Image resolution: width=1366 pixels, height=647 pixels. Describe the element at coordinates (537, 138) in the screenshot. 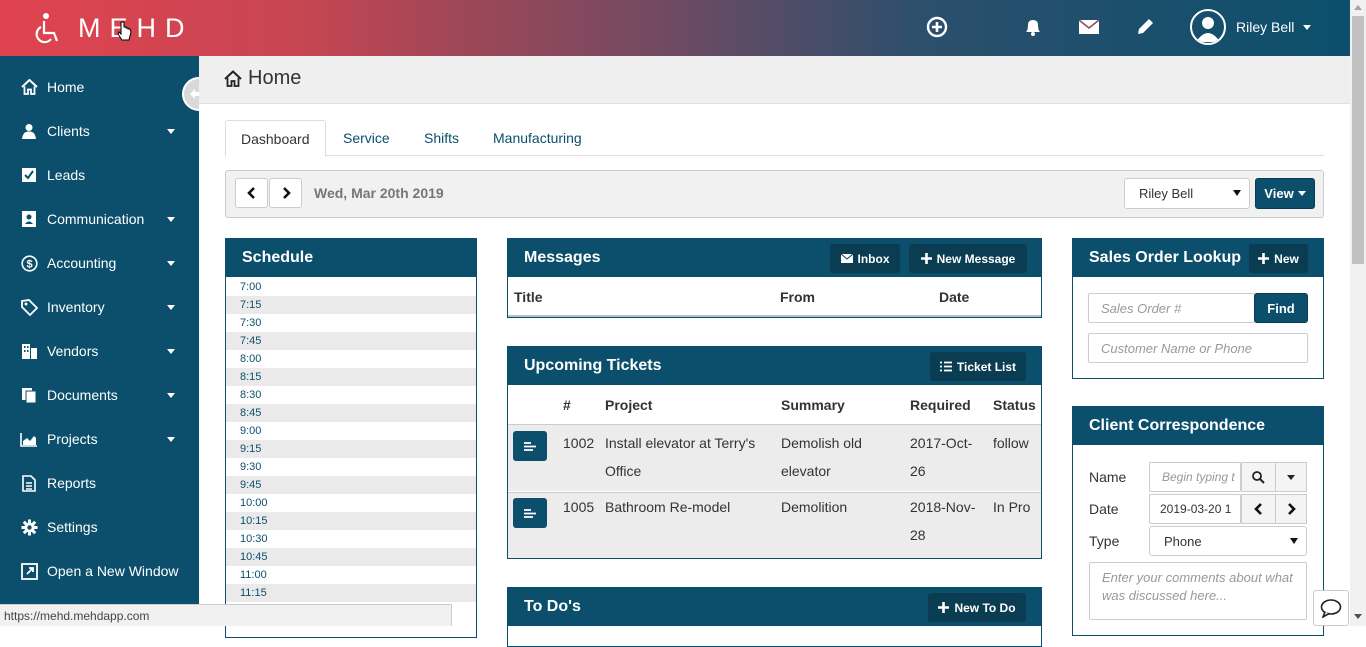

I see `tab-manufacturing: Manufacturing` at that location.